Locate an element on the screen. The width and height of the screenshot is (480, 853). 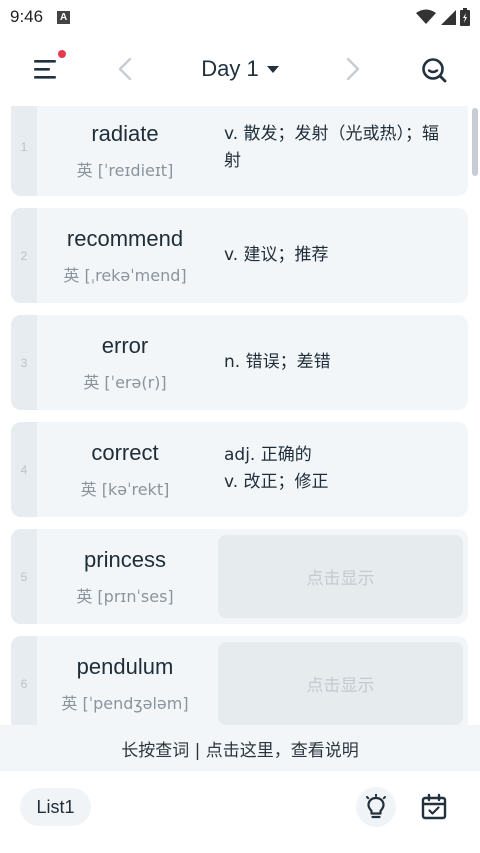
word-card: 6 pendulum 英 [ˈpendʒələm] 点击显示 is located at coordinates (239, 680).